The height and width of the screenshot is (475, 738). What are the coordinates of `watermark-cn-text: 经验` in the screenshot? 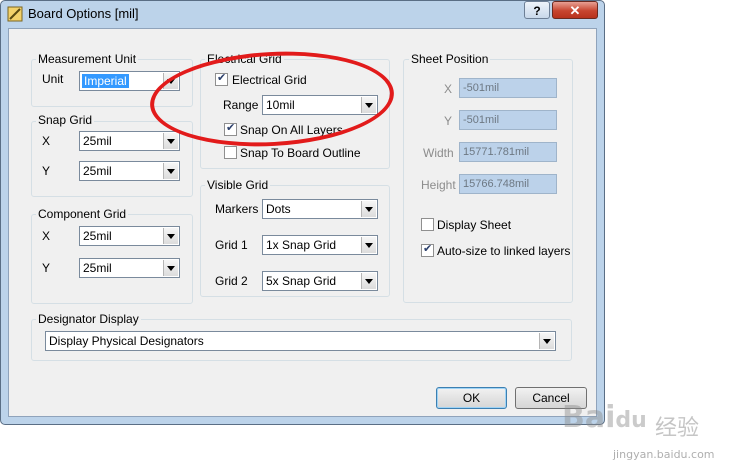 It's located at (677, 428).